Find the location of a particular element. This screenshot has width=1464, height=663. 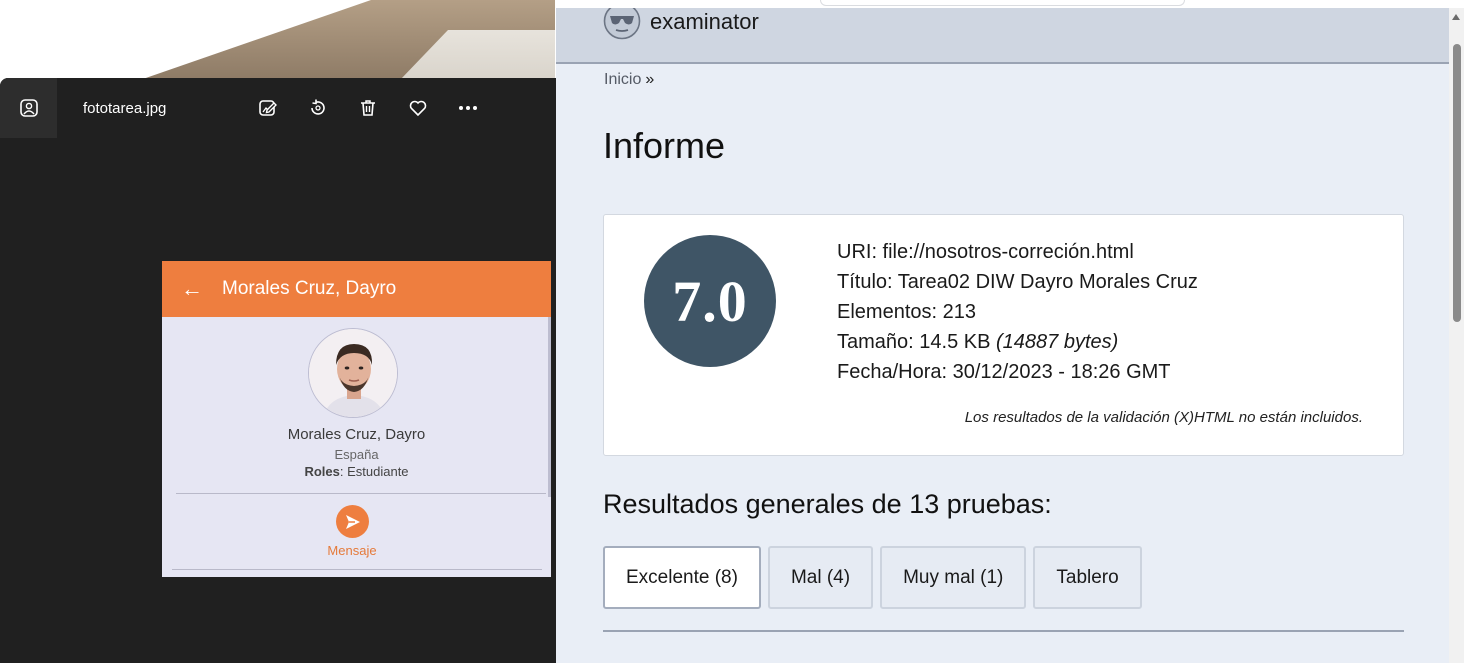

desktop-wallpaper is located at coordinates (277, 40).